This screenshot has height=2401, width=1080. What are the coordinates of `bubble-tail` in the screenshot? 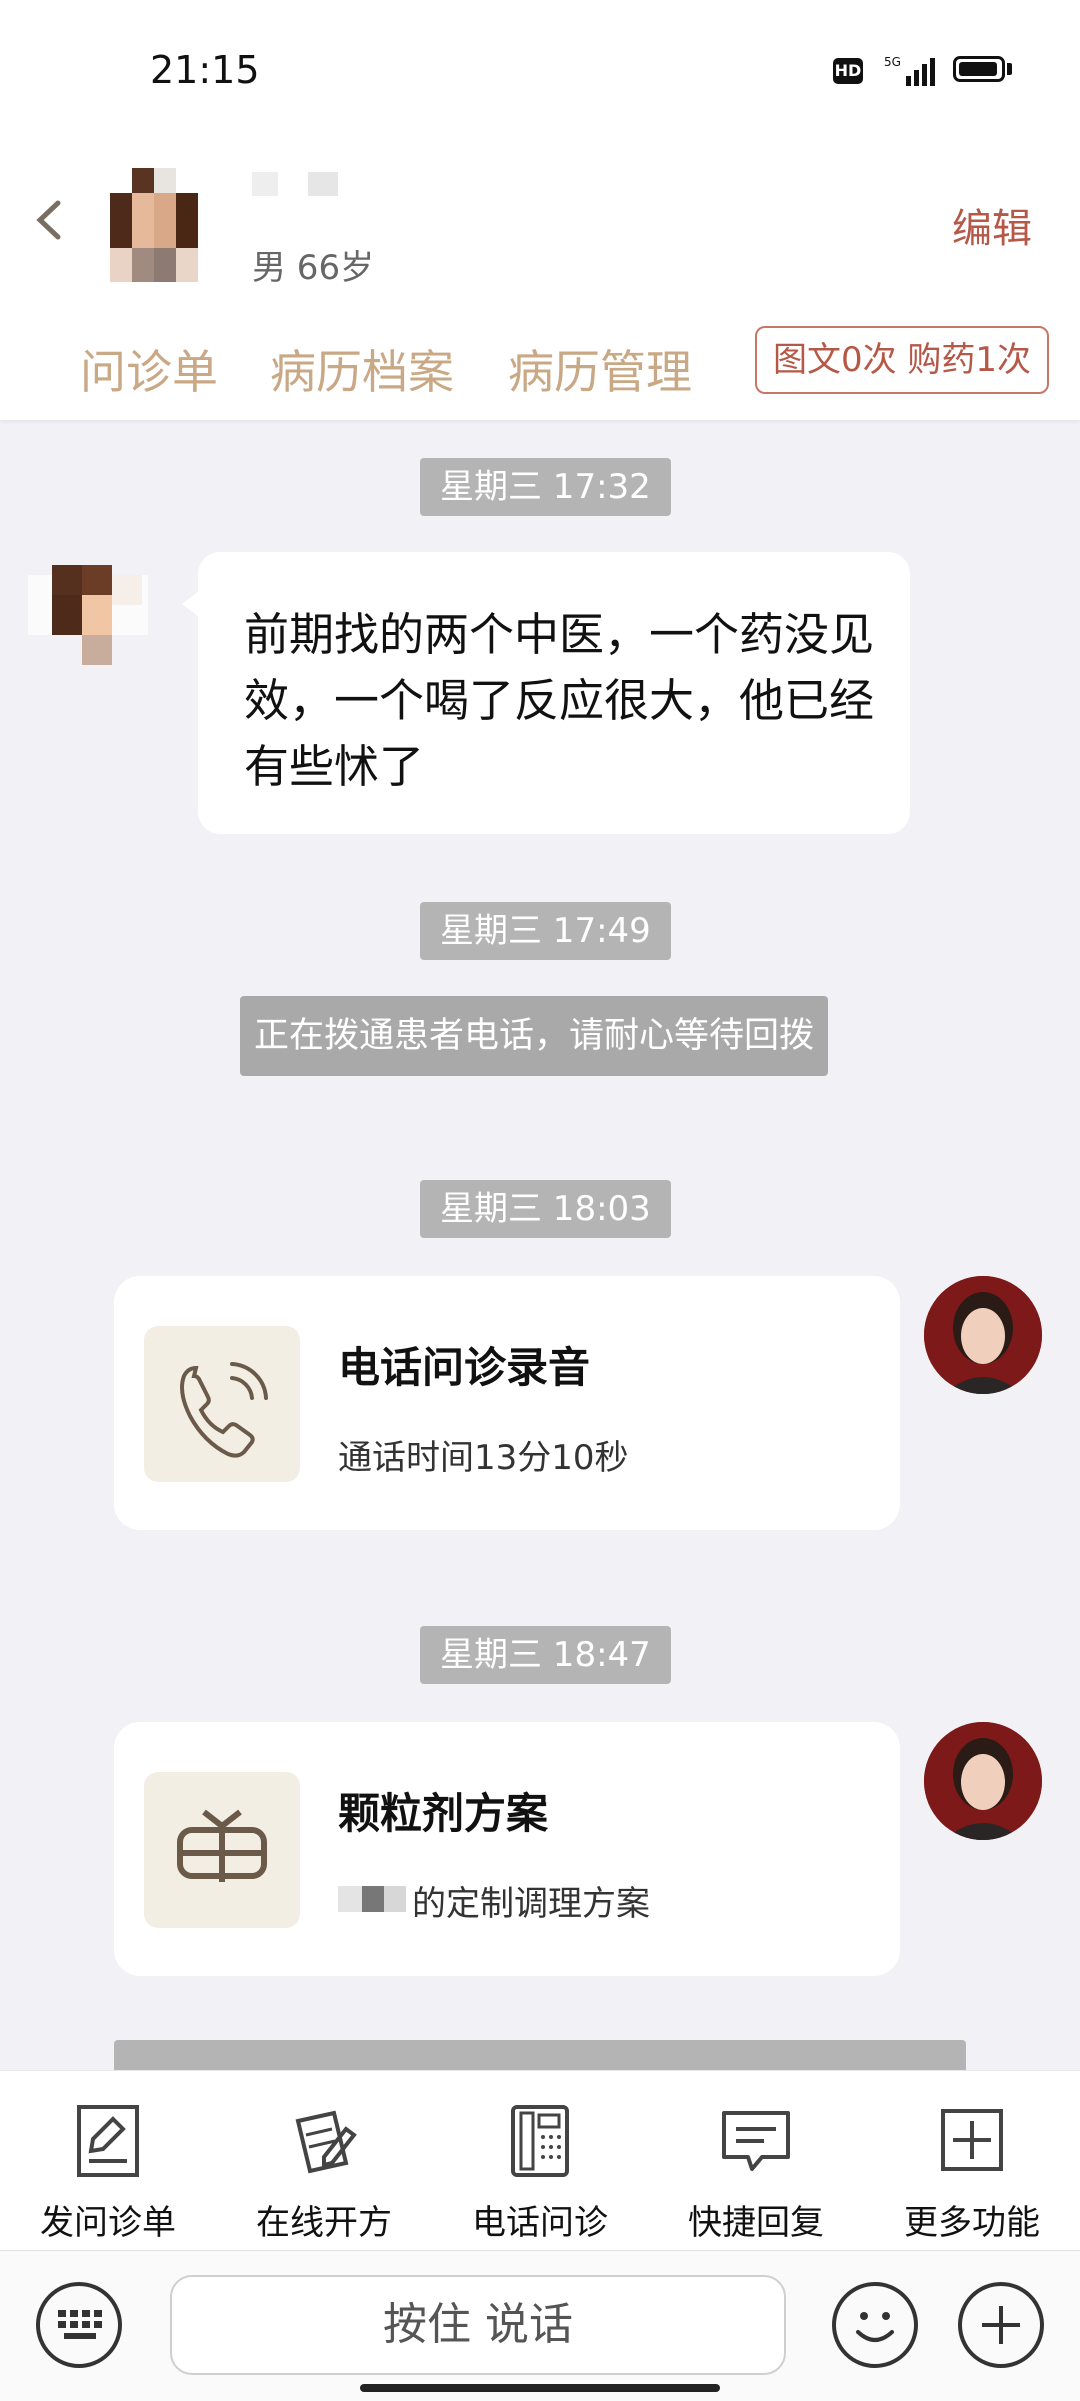 It's located at (191, 604).